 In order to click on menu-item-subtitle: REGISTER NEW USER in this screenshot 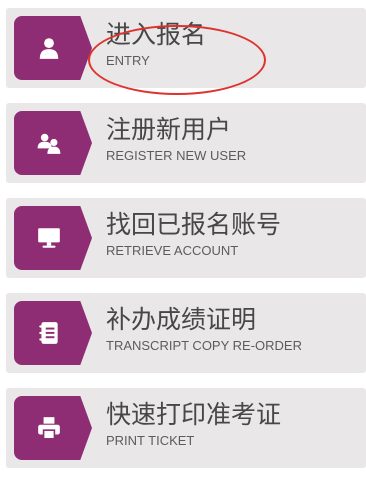, I will do `click(176, 155)`.